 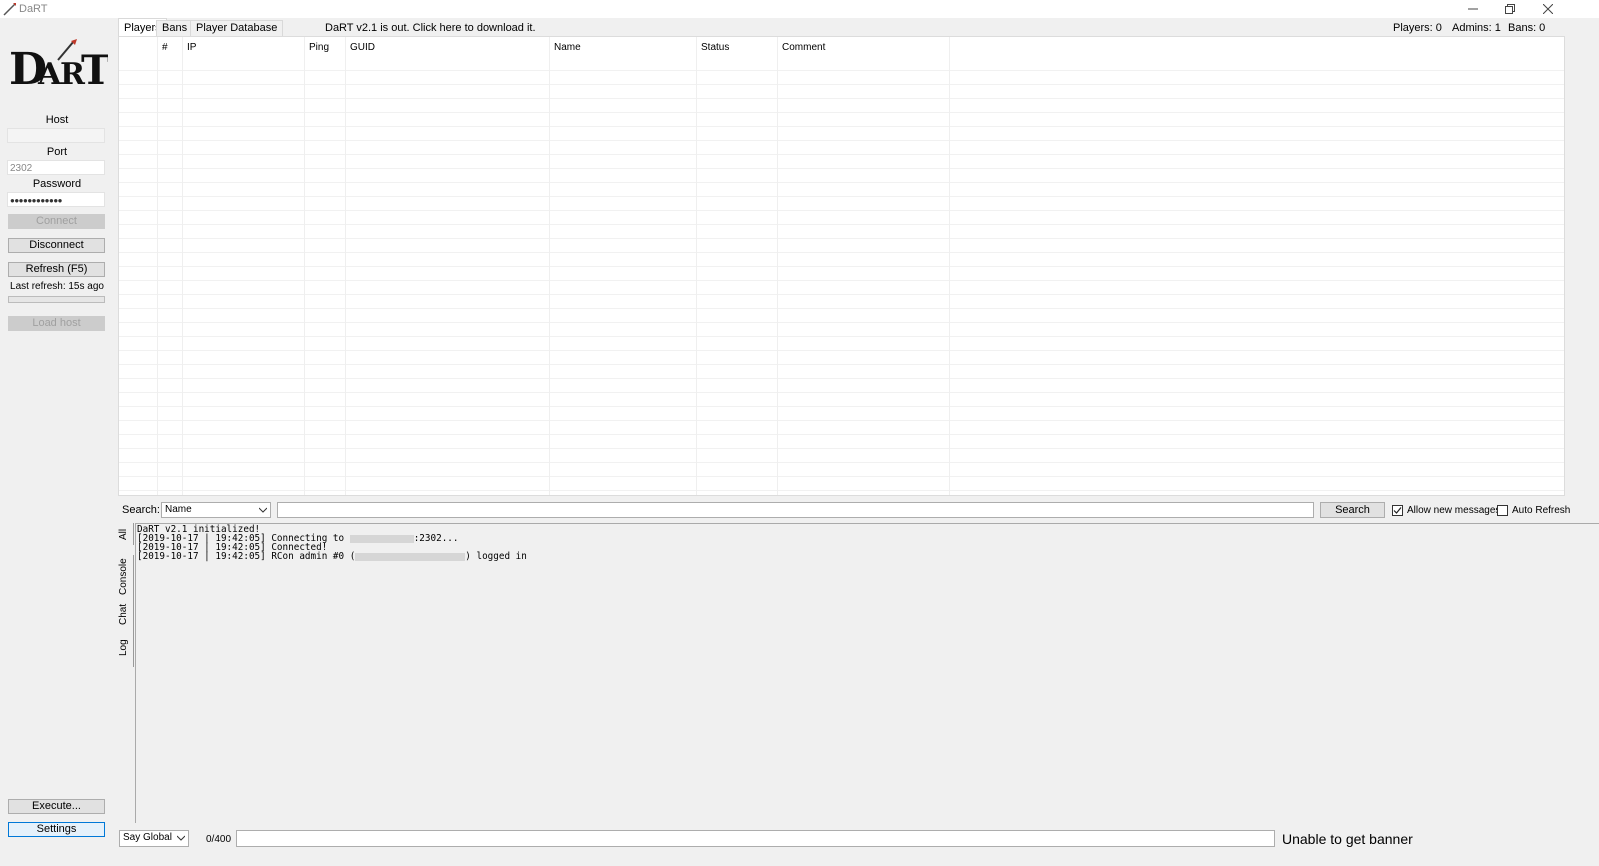 I want to click on admins-count: Admins: 1, so click(x=1476, y=28).